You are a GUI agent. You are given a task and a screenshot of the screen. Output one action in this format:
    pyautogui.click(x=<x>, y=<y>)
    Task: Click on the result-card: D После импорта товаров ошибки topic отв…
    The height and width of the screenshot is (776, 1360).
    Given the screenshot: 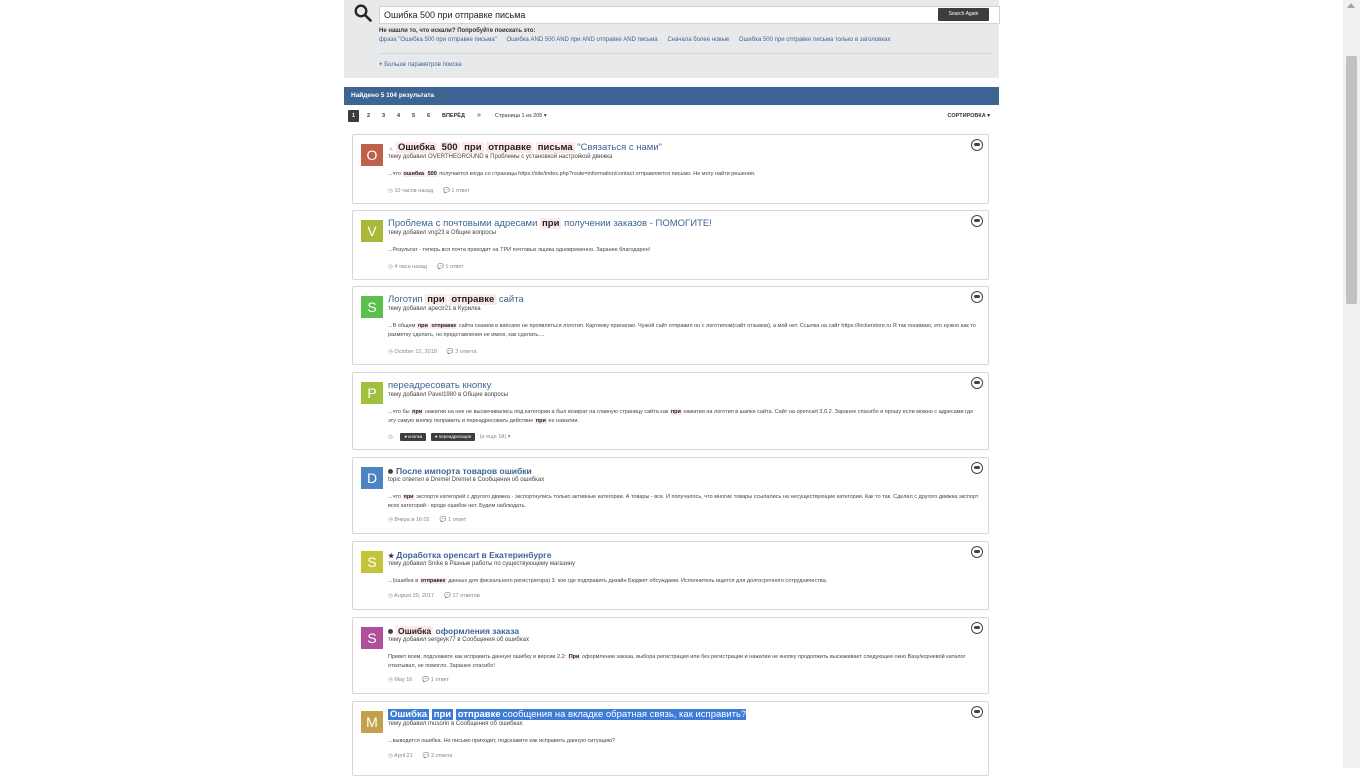 What is the action you would take?
    pyautogui.click(x=670, y=495)
    